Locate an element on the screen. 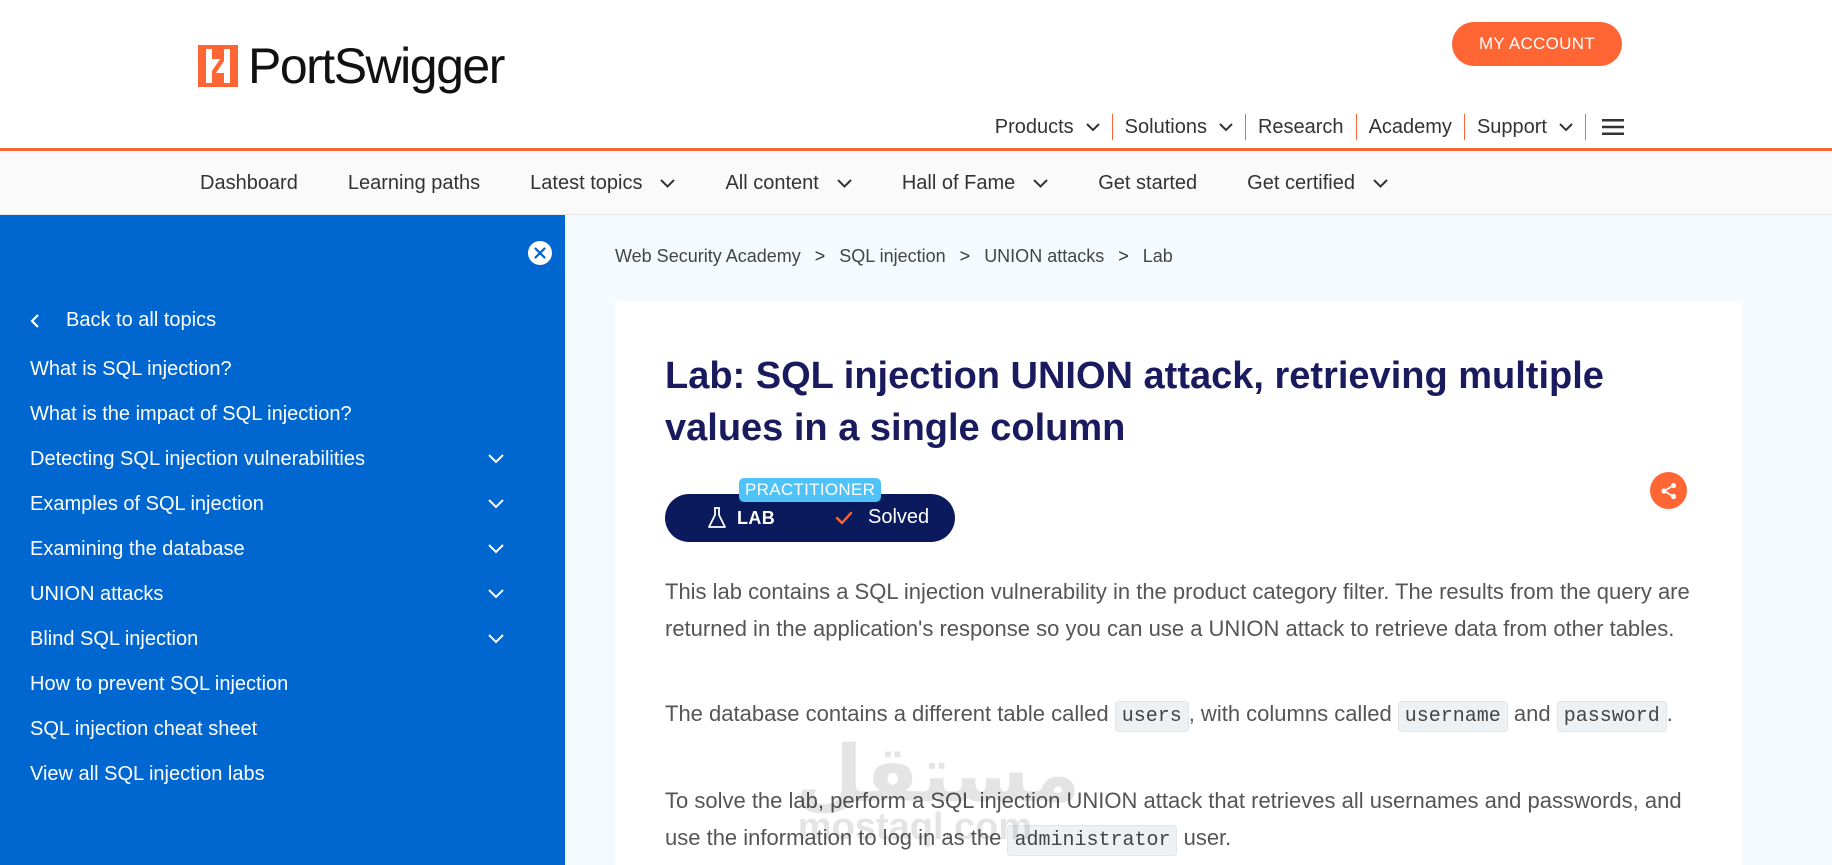 Image resolution: width=1832 pixels, height=865 pixels. top-nav-research: Research is located at coordinates (1301, 127).